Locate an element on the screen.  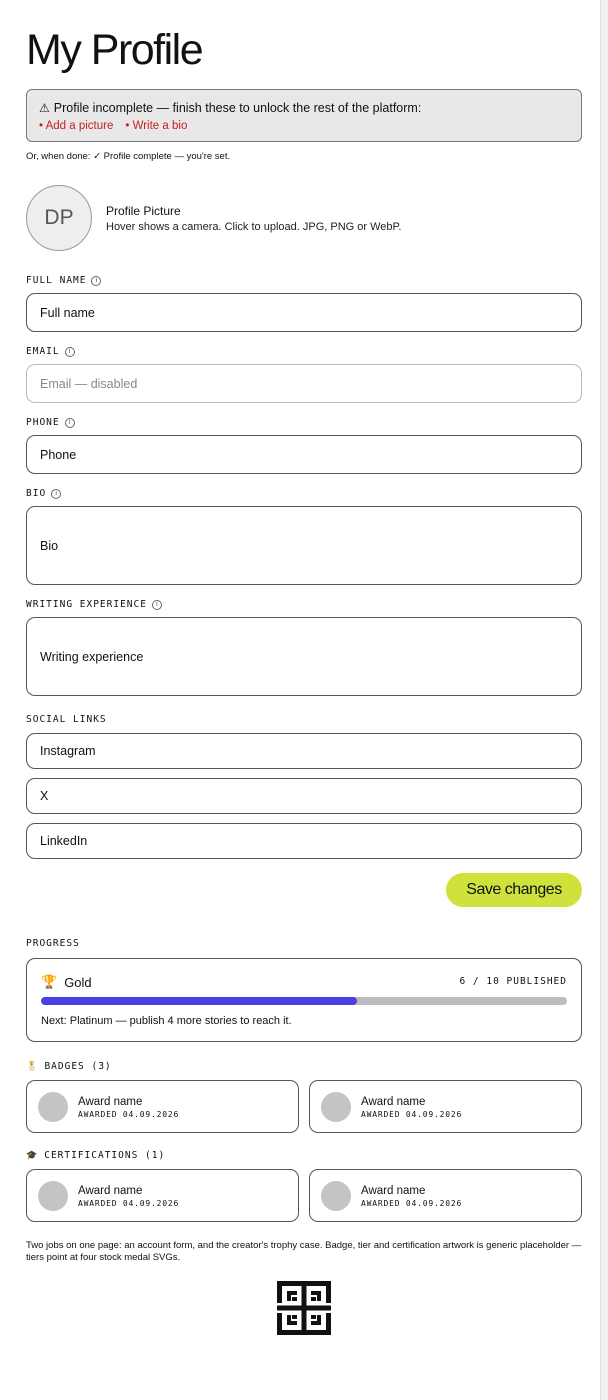
phone-label: PHONE i is located at coordinates (50, 422).